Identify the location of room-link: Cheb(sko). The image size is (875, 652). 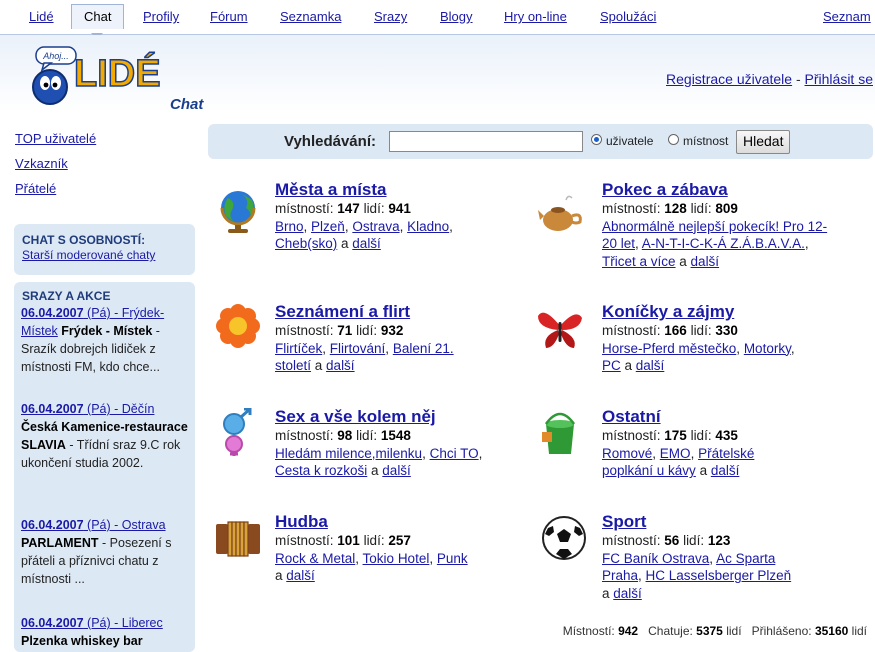
(306, 243).